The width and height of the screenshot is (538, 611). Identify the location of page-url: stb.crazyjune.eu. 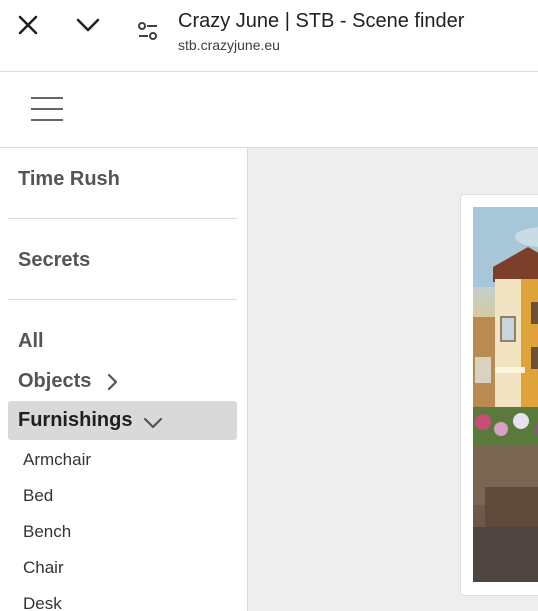
(229, 45).